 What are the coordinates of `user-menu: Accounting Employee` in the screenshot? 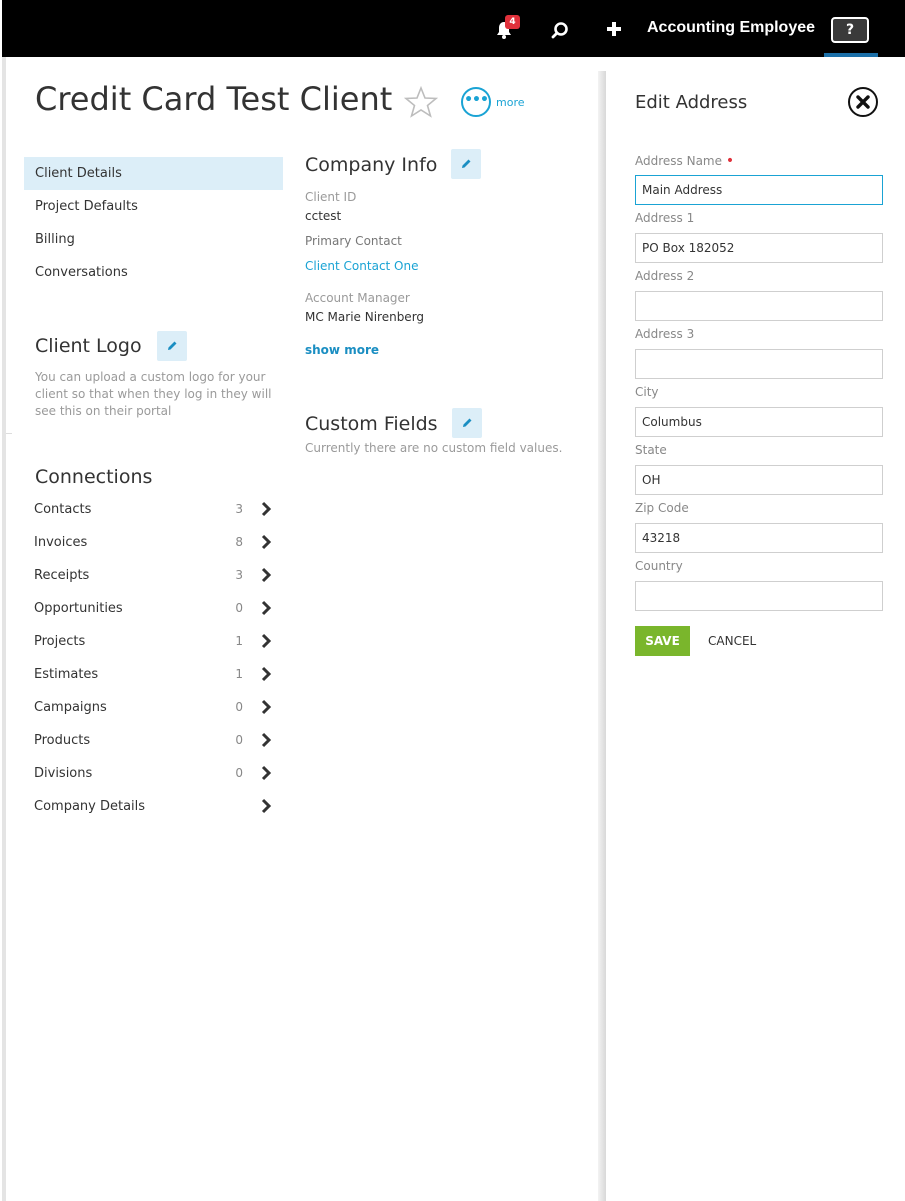 It's located at (731, 28).